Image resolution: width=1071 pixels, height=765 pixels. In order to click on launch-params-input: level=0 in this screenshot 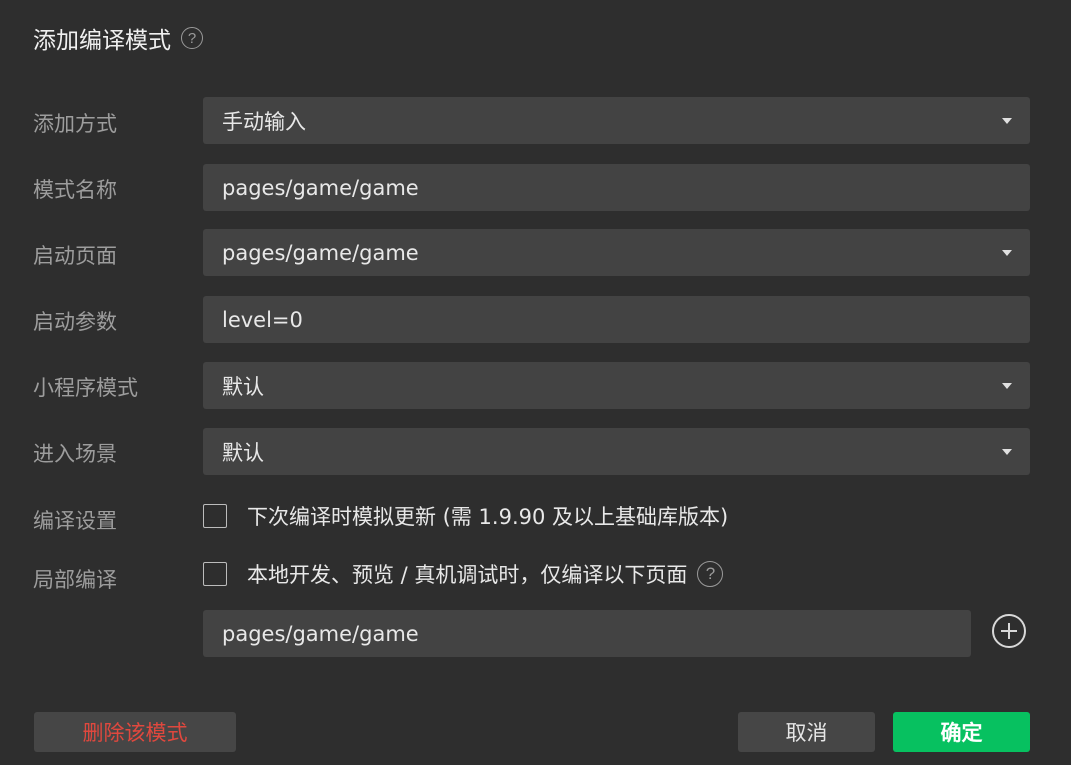, I will do `click(616, 319)`.